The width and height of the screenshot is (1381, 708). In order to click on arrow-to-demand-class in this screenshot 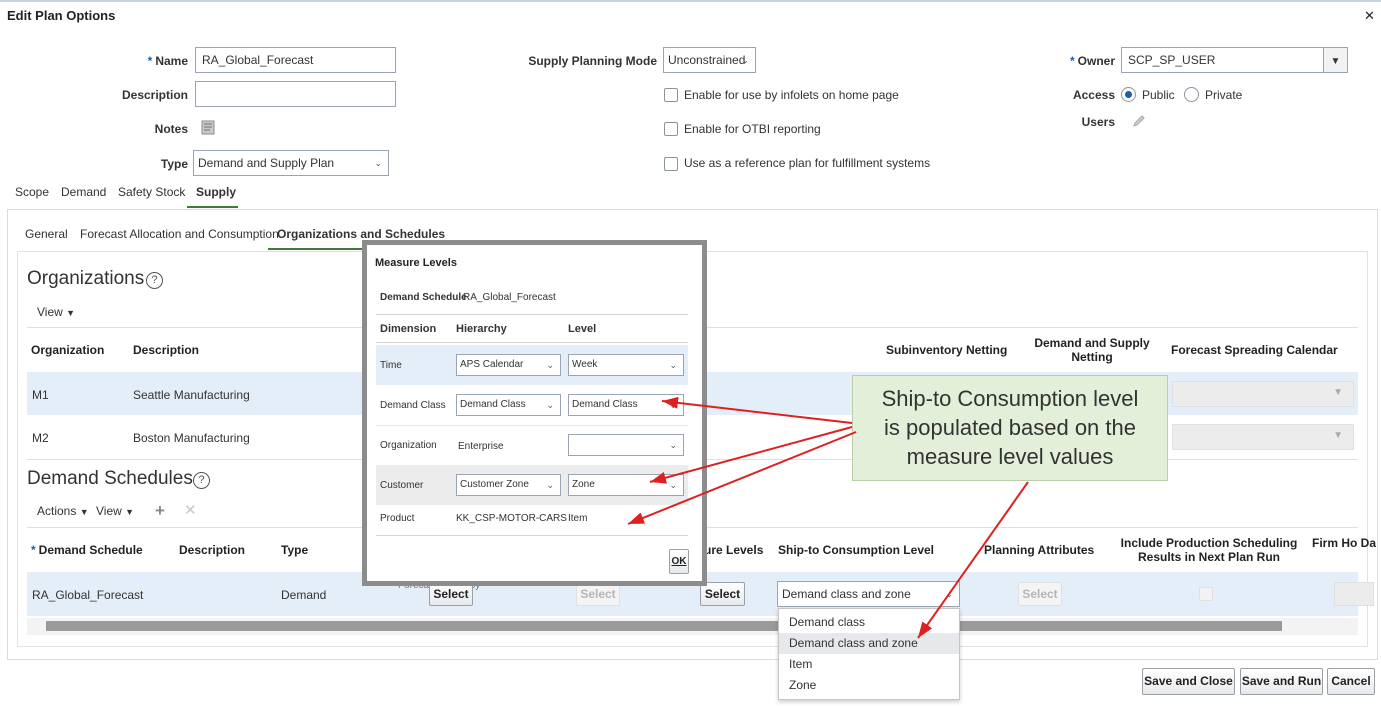, I will do `click(757, 410)`.